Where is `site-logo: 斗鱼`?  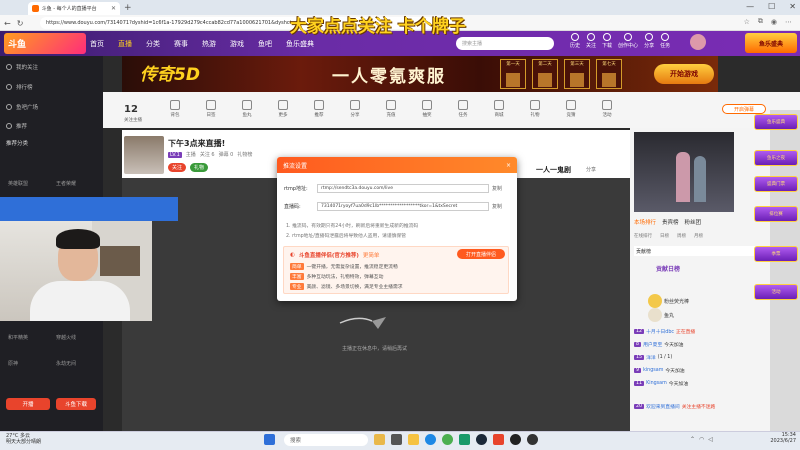 site-logo: 斗鱼 is located at coordinates (45, 43).